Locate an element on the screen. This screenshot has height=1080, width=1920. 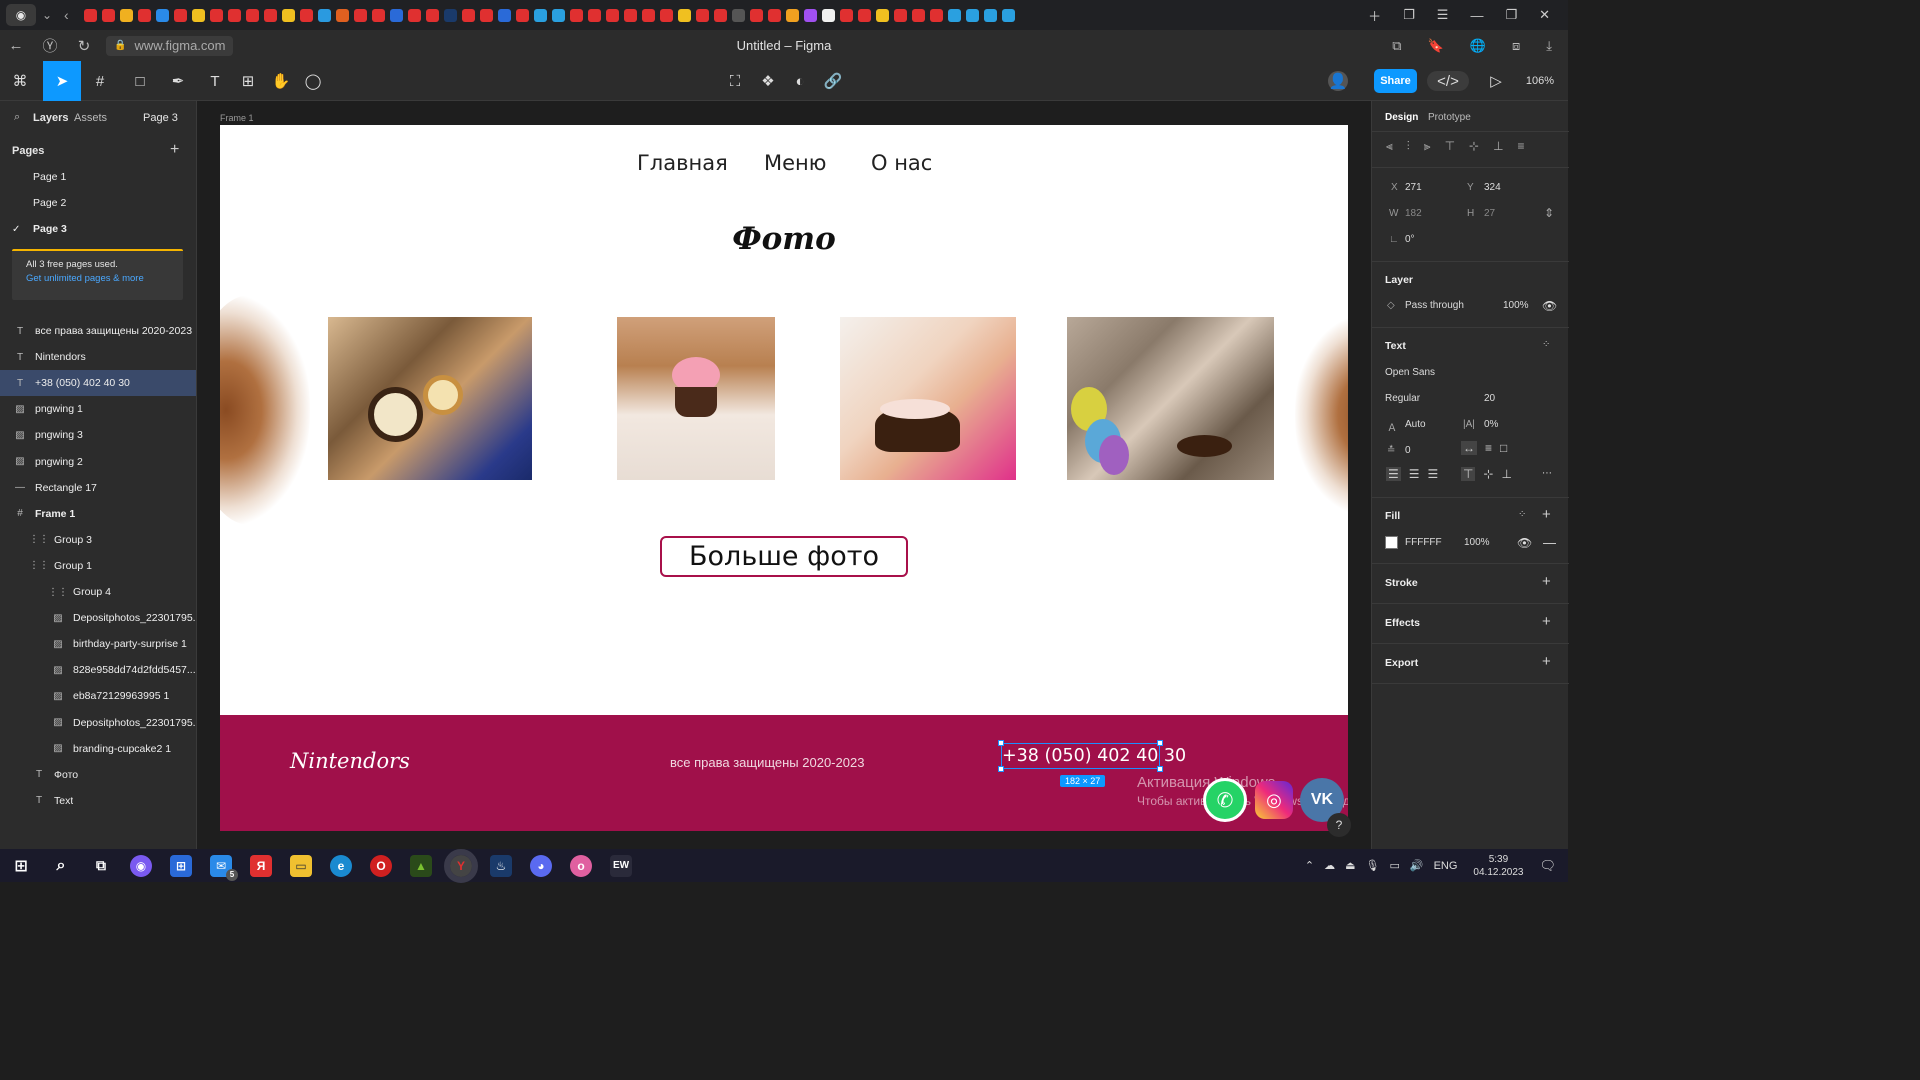
mic-icon: 🎙 is located at coordinates (1373, 865).